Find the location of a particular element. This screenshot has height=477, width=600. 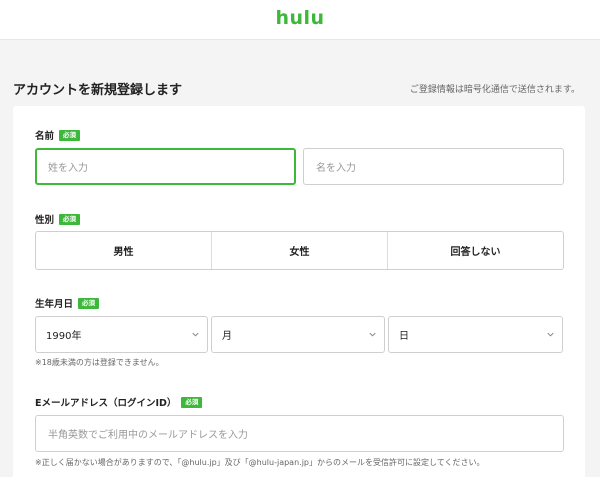

birth-month-select: 月 is located at coordinates (298, 334).